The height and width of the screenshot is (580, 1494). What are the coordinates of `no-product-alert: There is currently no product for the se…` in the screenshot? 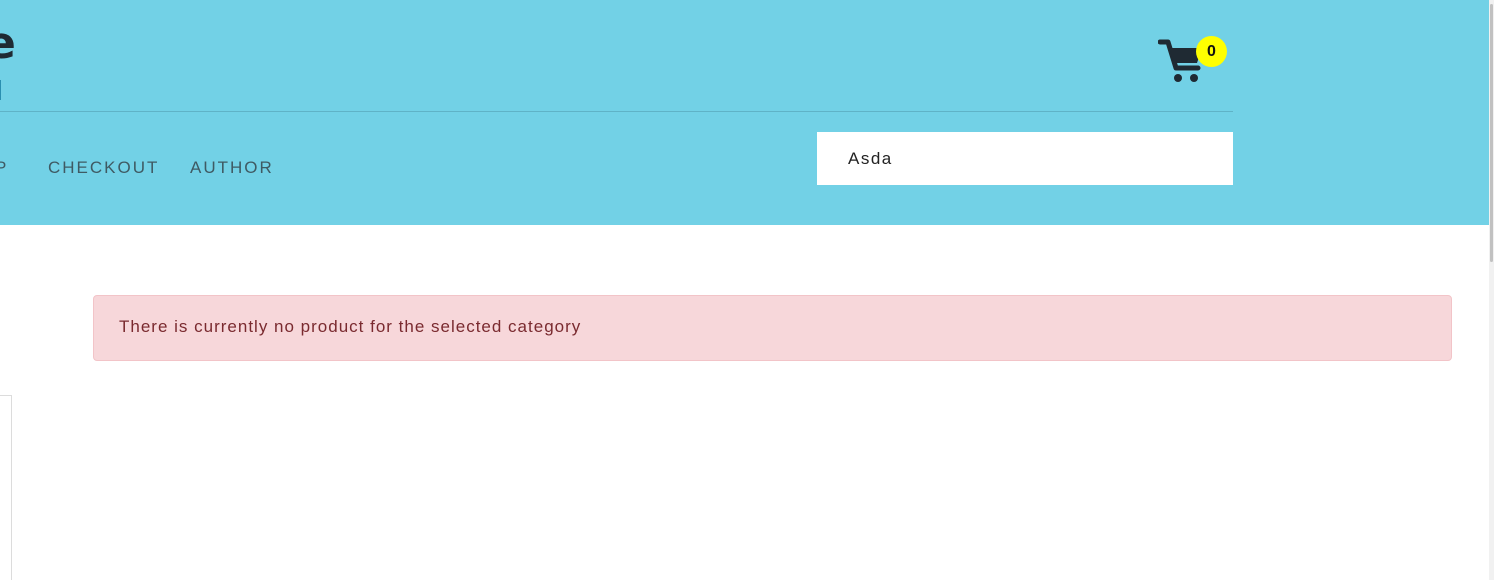 It's located at (772, 328).